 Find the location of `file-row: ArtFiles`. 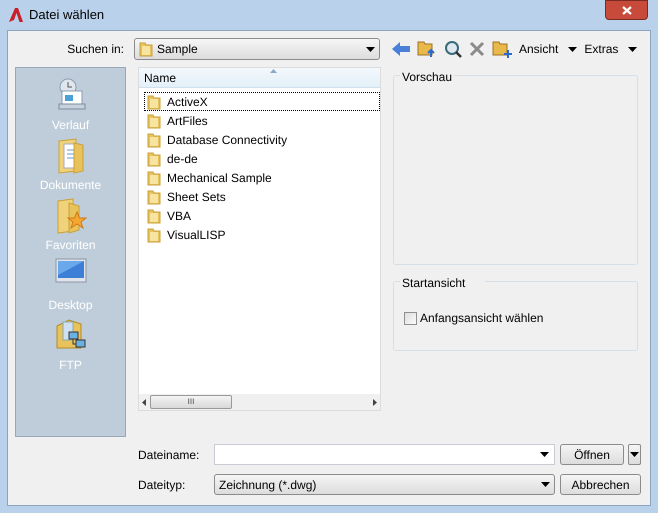

file-row: ArtFiles is located at coordinates (262, 120).